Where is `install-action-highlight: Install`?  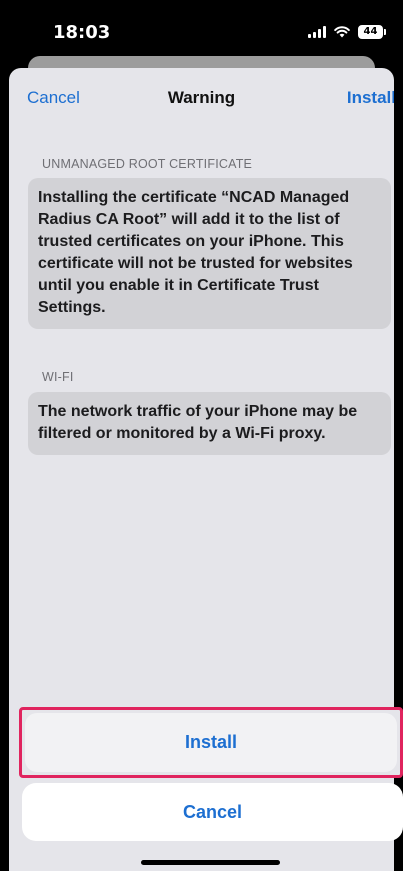 install-action-highlight: Install is located at coordinates (211, 742).